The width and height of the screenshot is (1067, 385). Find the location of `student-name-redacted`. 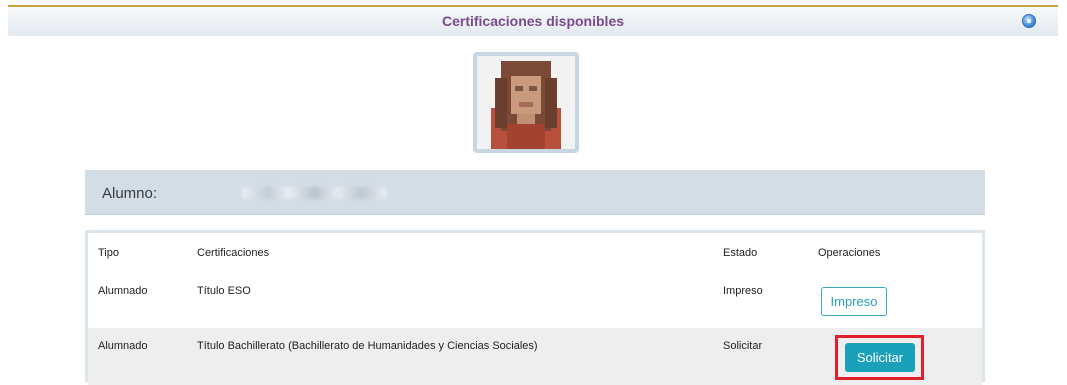

student-name-redacted is located at coordinates (314, 193).